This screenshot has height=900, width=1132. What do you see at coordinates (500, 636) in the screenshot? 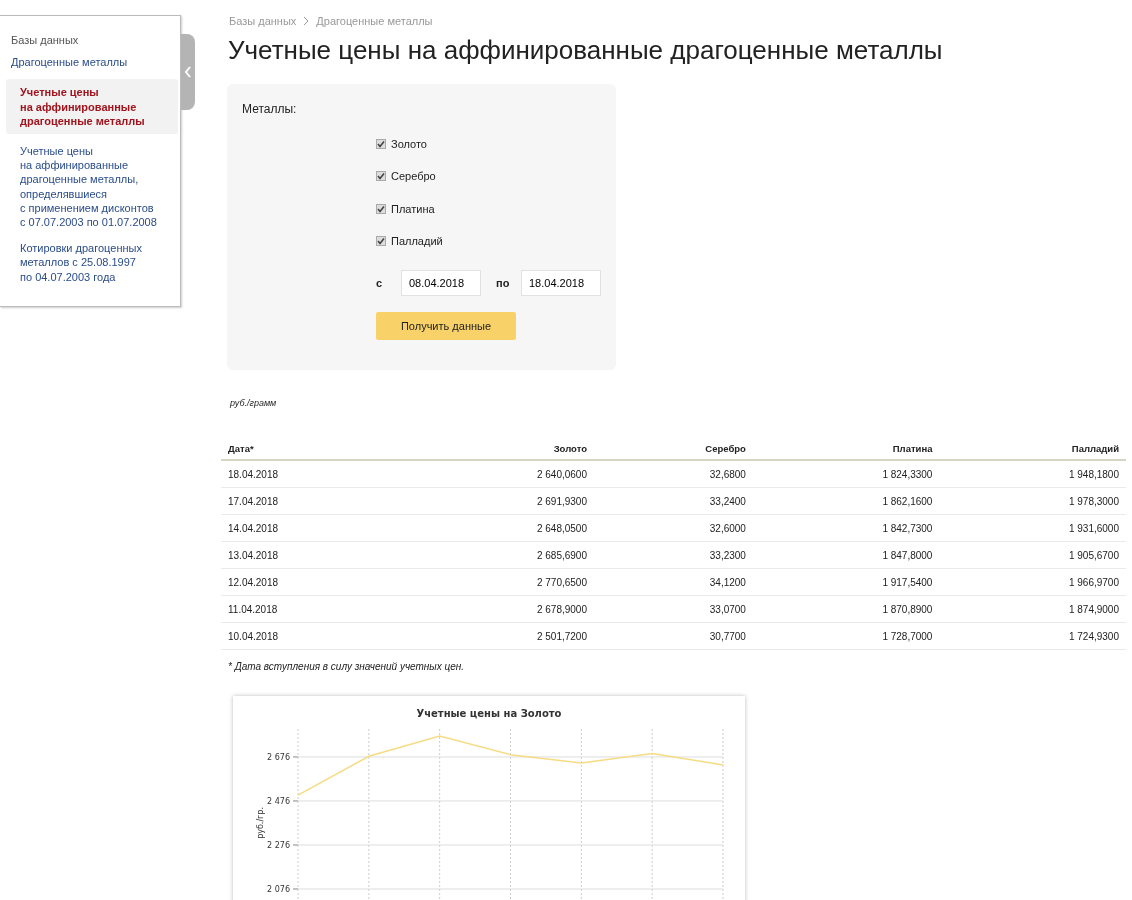
I see `table-cell: 2 501,7200` at bounding box center [500, 636].